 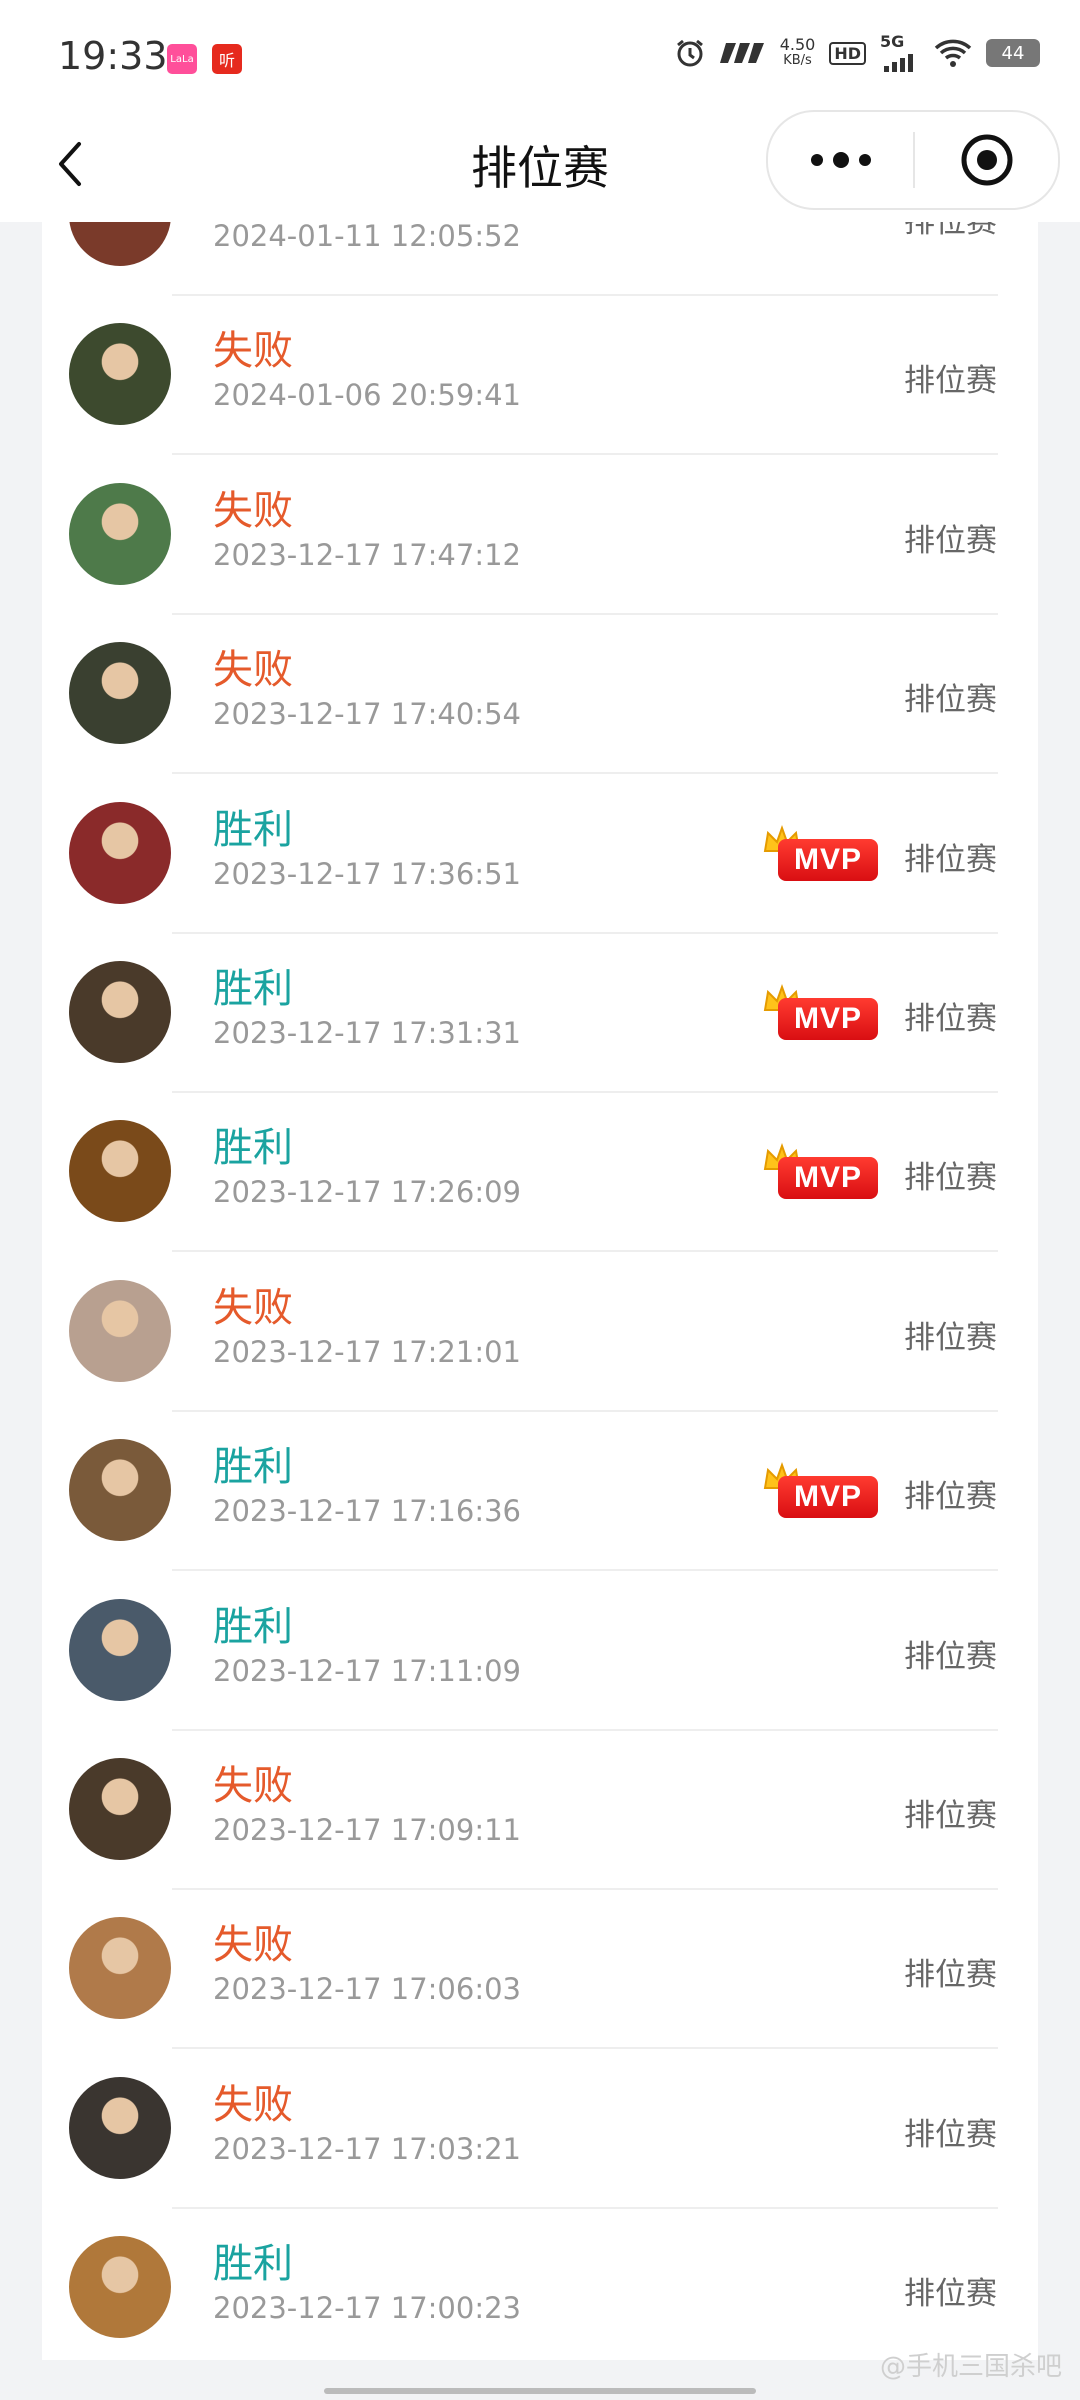 What do you see at coordinates (741, 53) in the screenshot?
I see `vibrate-icon` at bounding box center [741, 53].